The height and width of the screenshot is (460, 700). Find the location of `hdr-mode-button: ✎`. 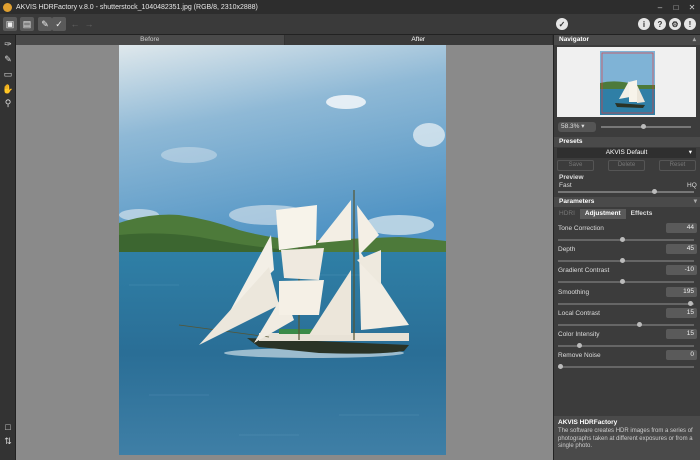

hdr-mode-button: ✎ is located at coordinates (45, 24).